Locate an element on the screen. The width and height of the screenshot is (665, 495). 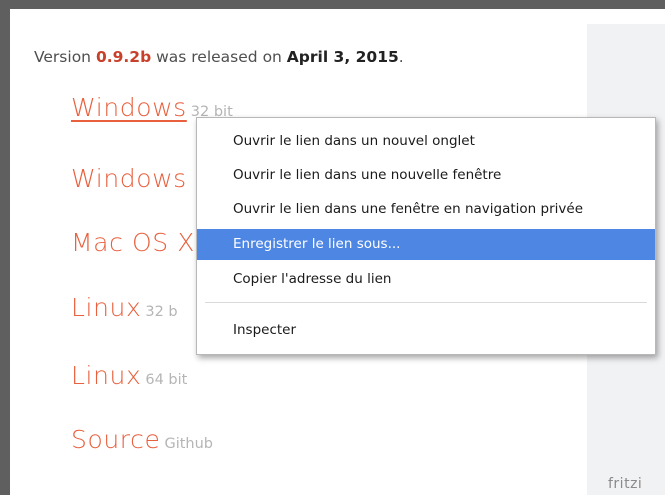
menu-separator is located at coordinates (426, 302).